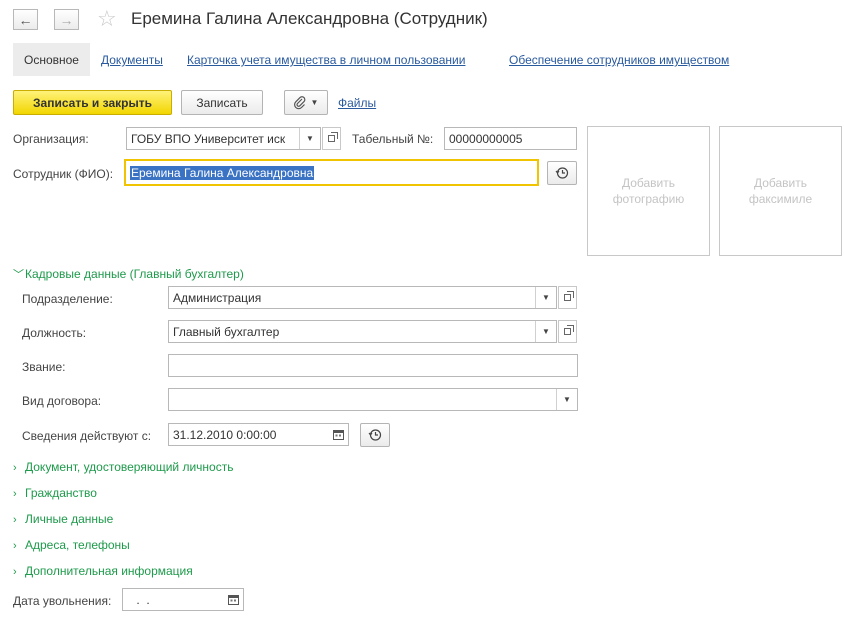 The height and width of the screenshot is (625, 844). I want to click on back-button: ←, so click(25, 19).